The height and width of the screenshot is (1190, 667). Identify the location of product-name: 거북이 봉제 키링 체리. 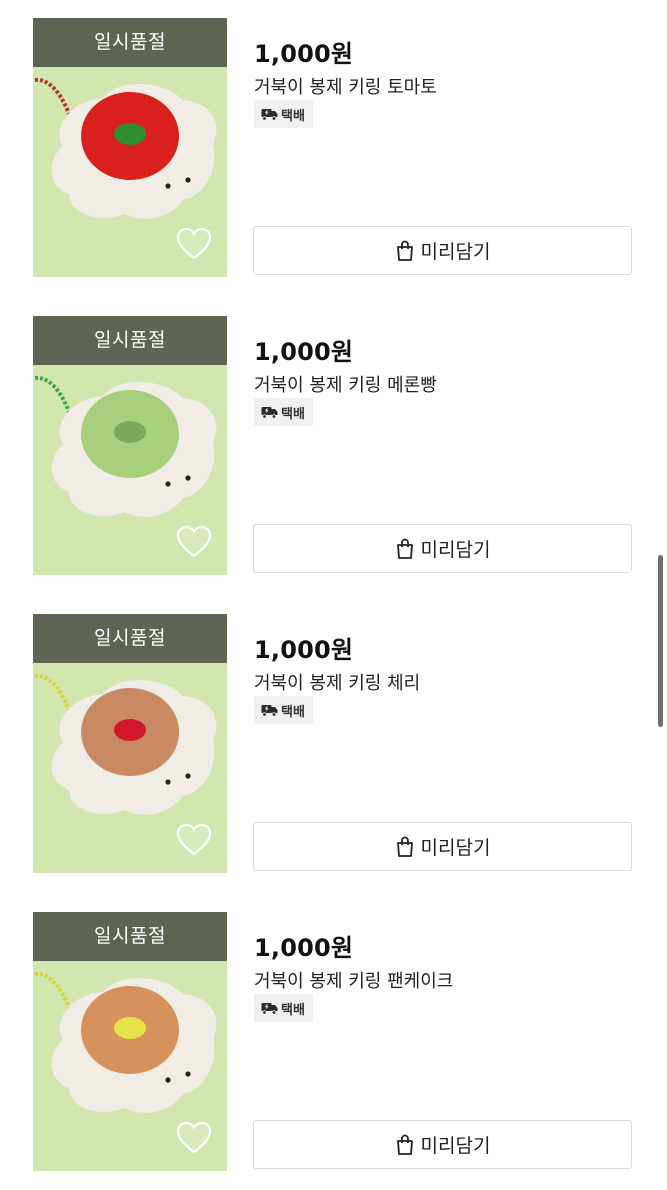
(337, 682).